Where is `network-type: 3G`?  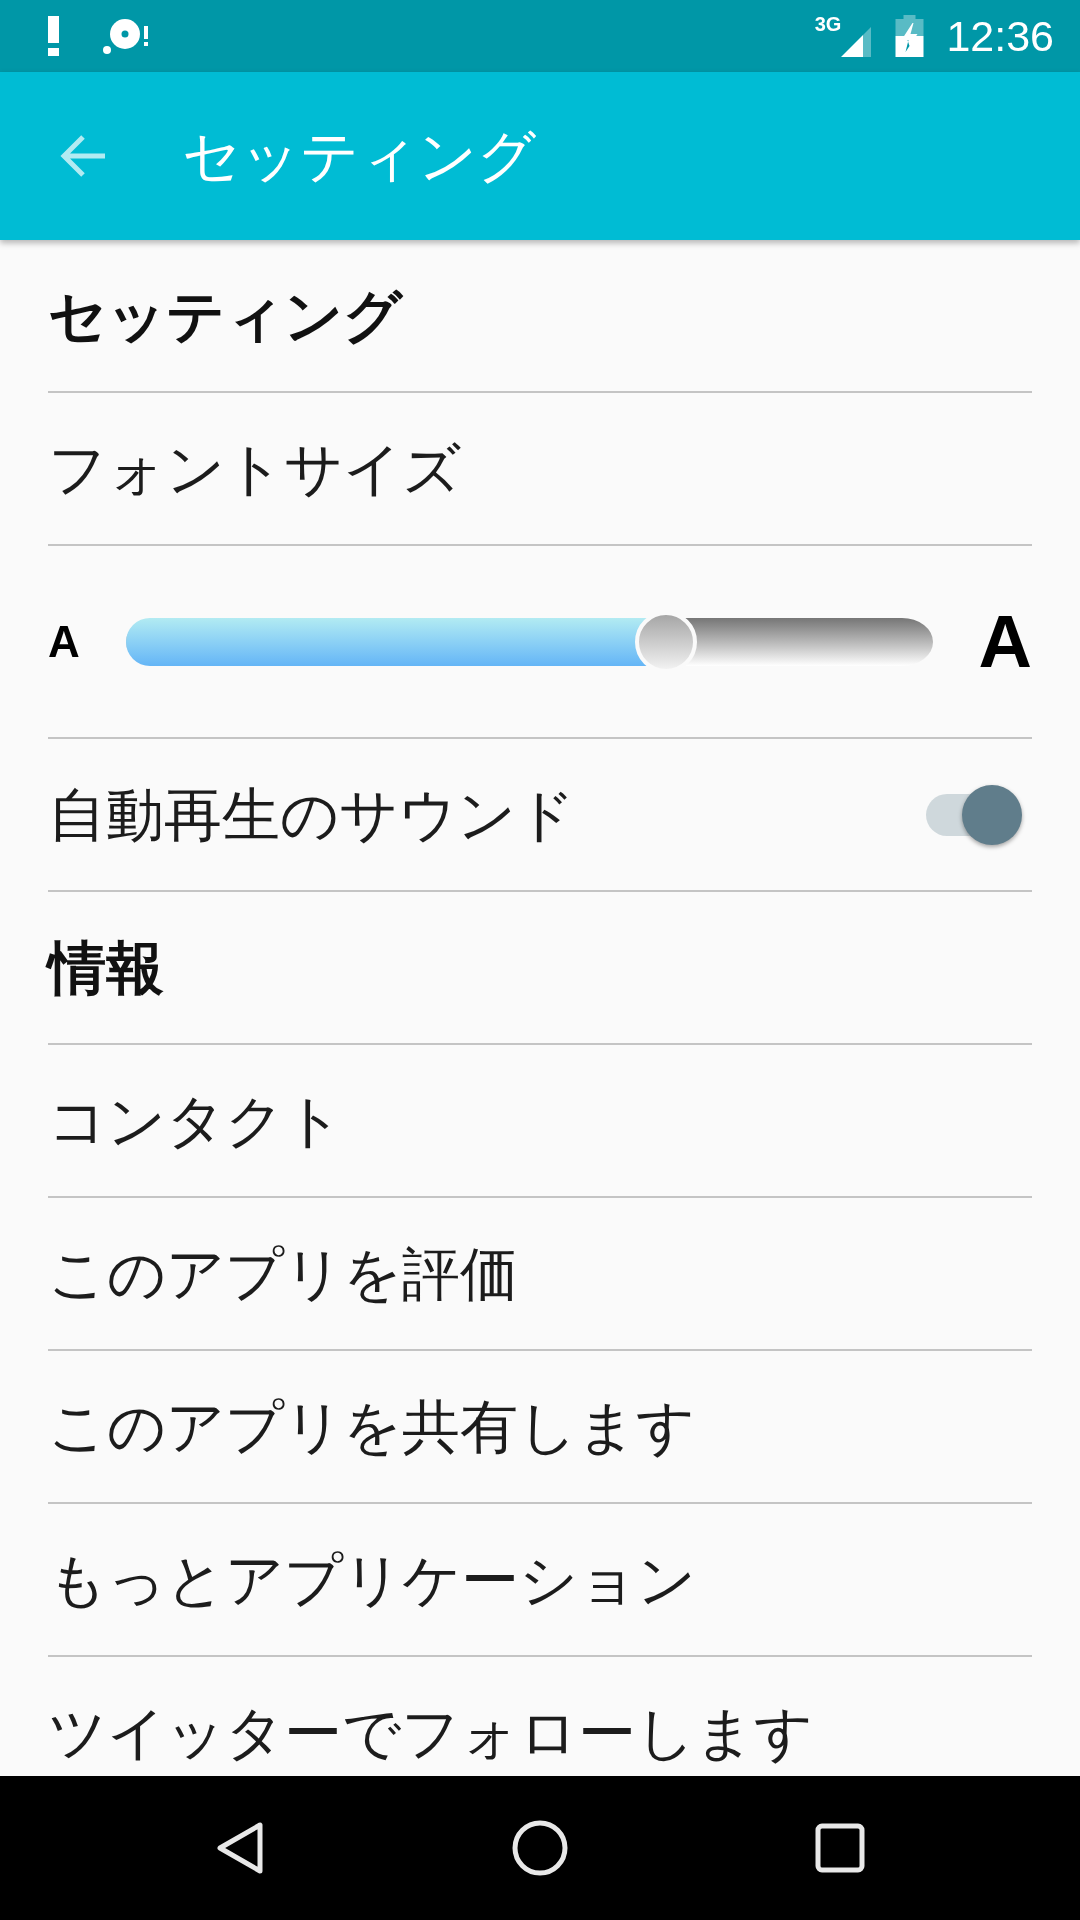
network-type: 3G is located at coordinates (828, 24).